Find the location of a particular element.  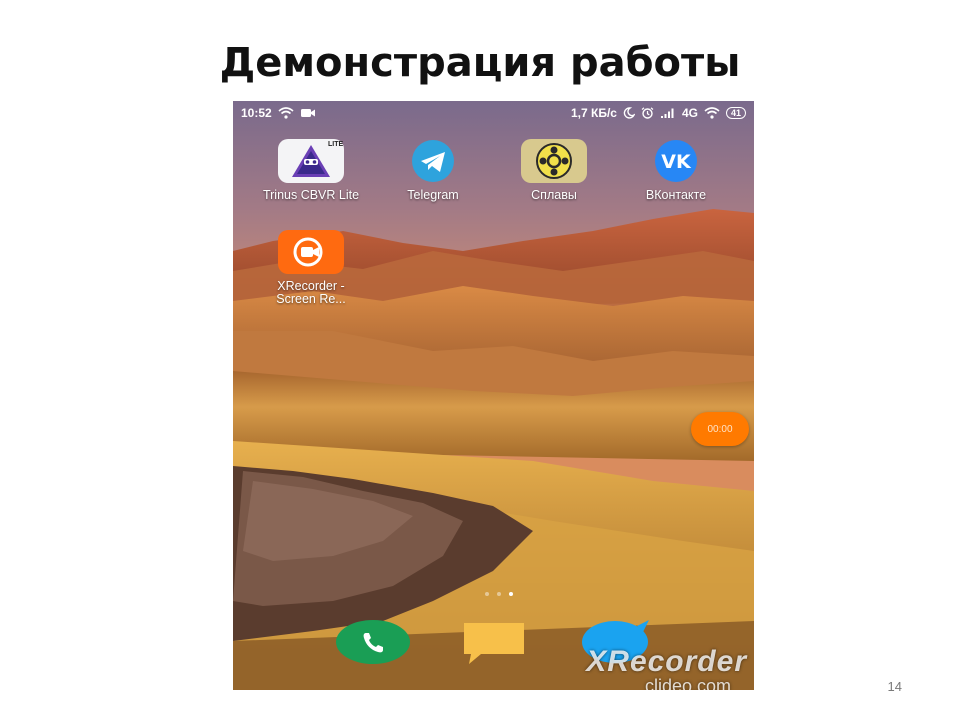

telegram-icon is located at coordinates (433, 161).